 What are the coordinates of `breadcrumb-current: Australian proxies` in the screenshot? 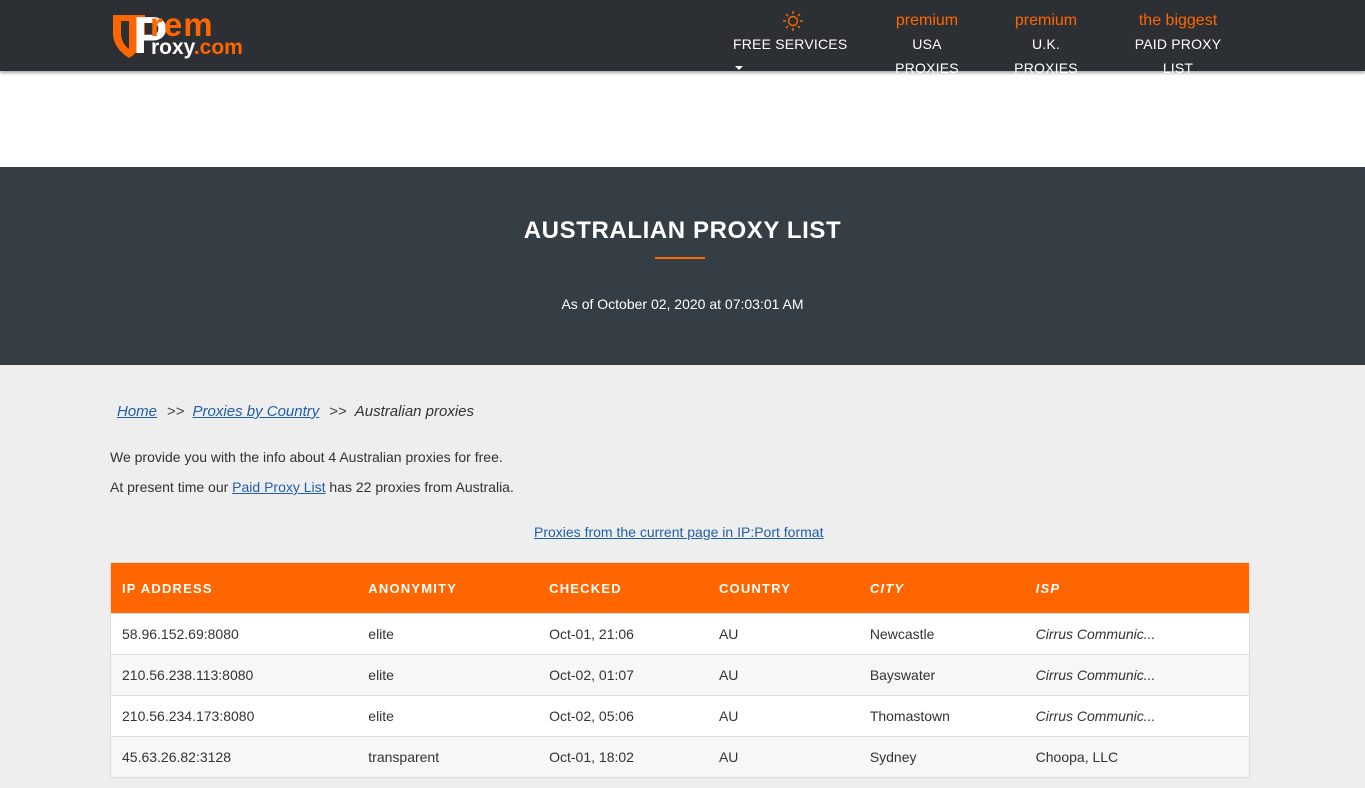 It's located at (414, 411).